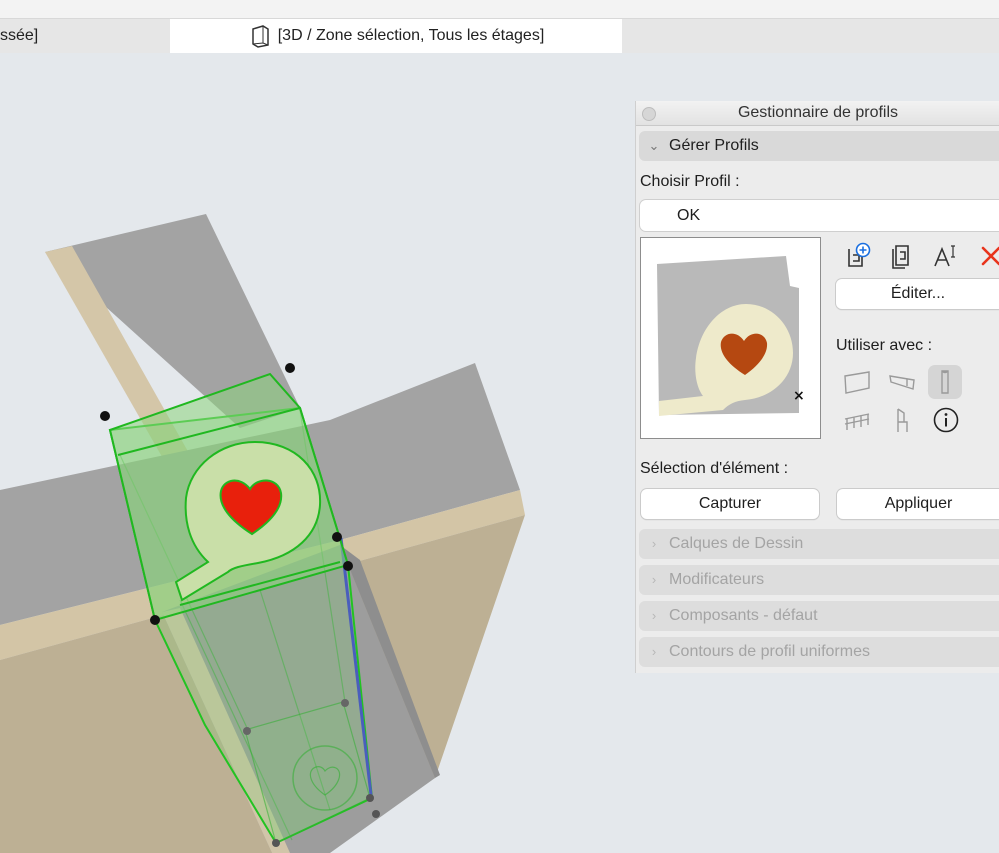 The image size is (999, 853). What do you see at coordinates (819, 616) in the screenshot?
I see `section-default-components: › Composants - défaut` at bounding box center [819, 616].